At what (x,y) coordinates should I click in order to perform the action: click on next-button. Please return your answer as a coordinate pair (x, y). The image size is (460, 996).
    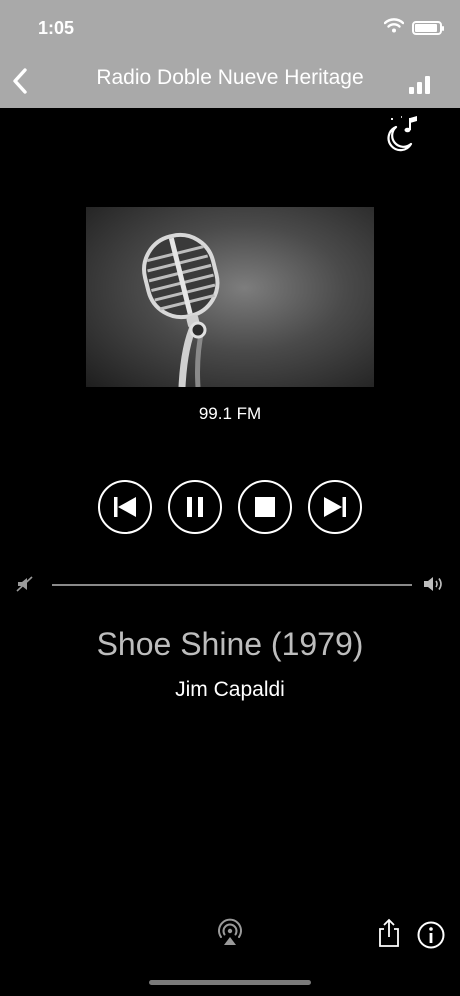
    Looking at the image, I should click on (335, 507).